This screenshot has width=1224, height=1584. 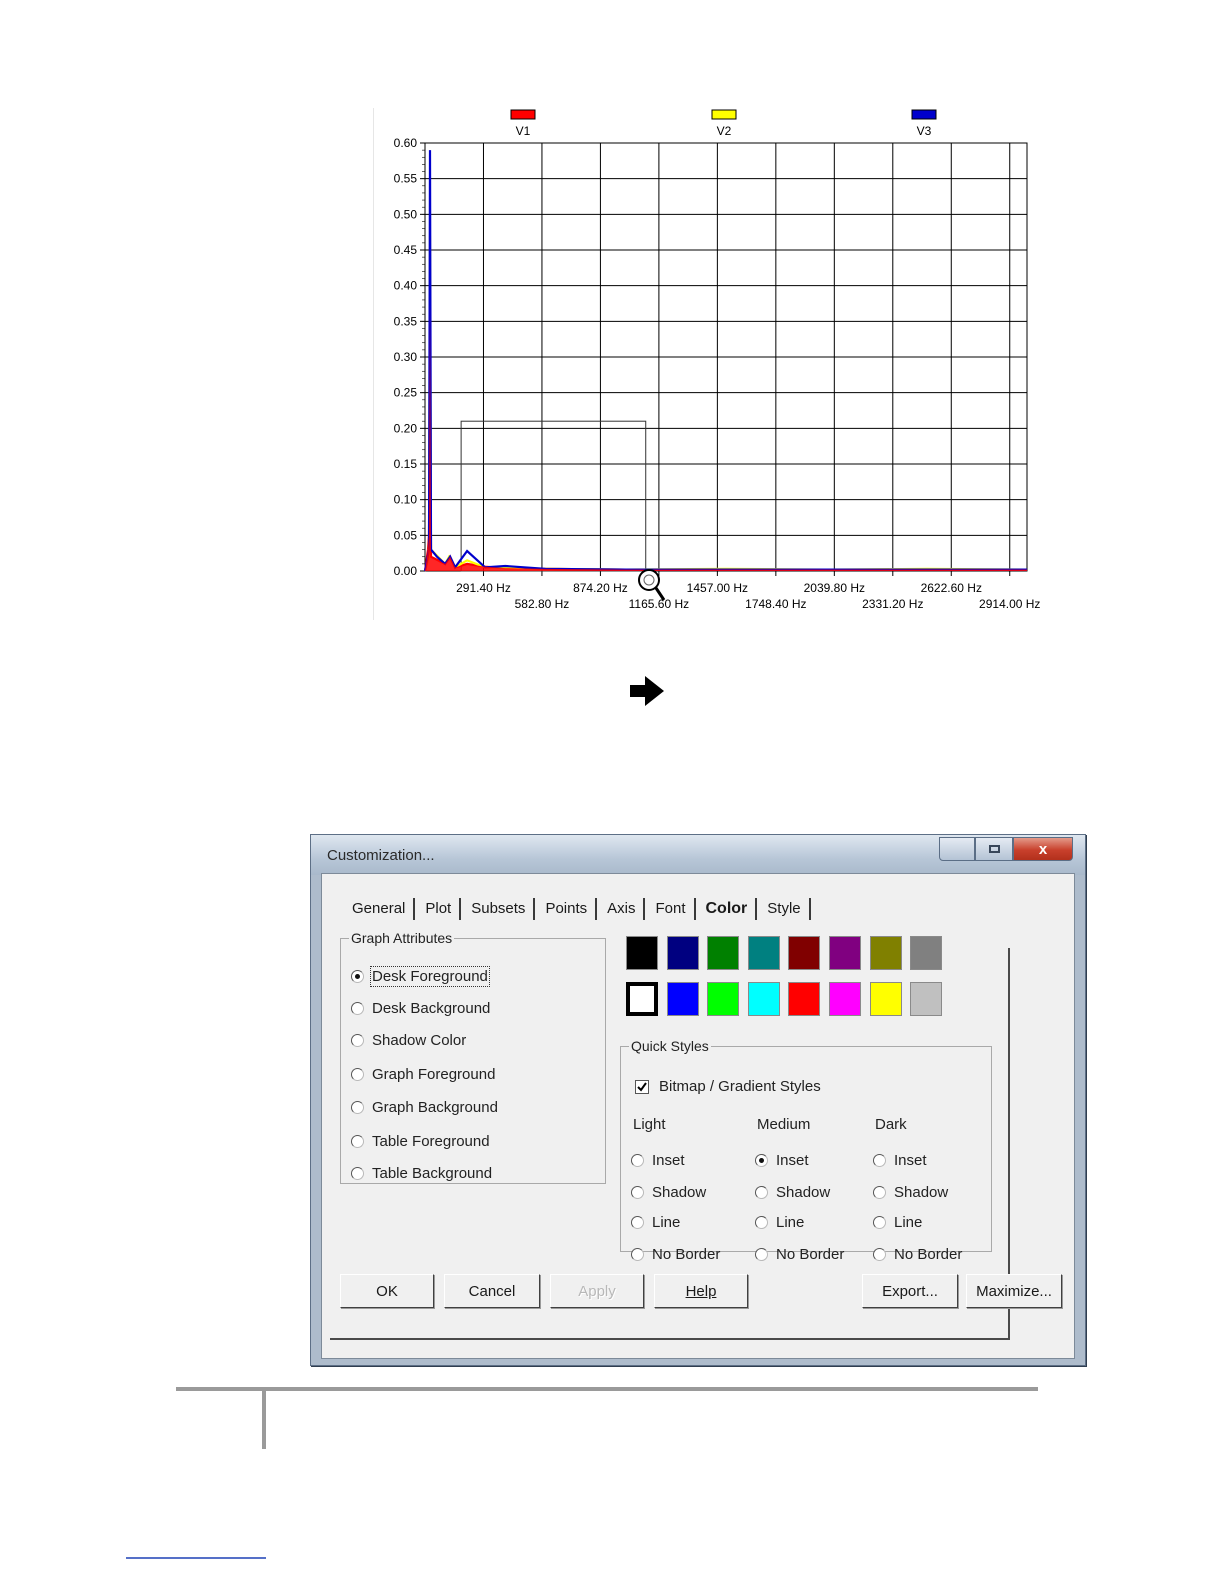 I want to click on tab-style: Style, so click(x=784, y=909).